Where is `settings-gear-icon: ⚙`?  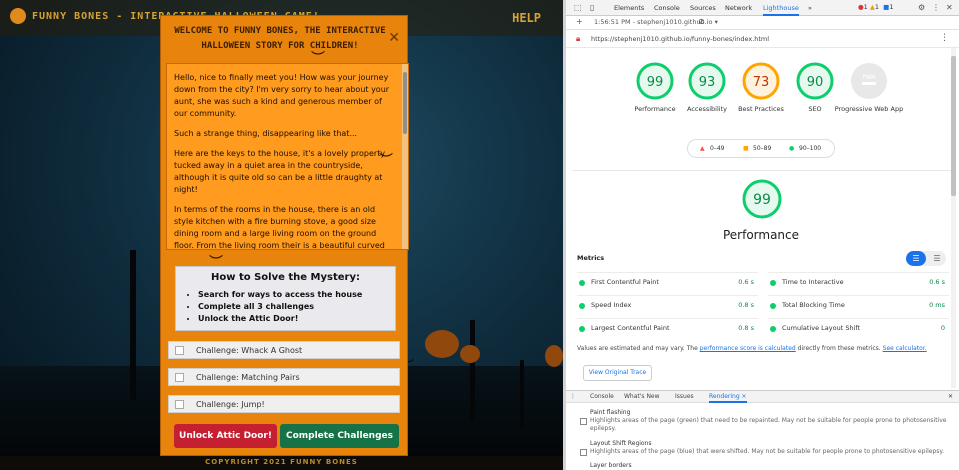
settings-gear-icon: ⚙ is located at coordinates (921, 7).